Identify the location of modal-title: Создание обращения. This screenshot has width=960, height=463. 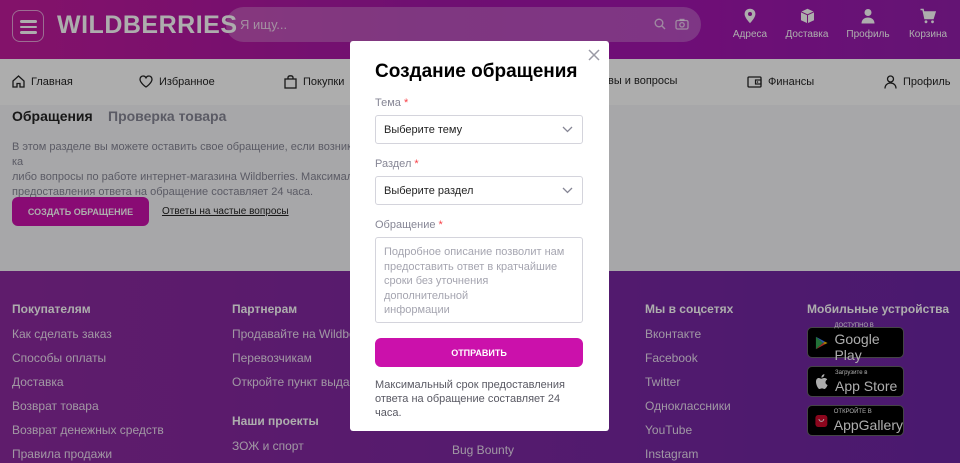
(476, 71).